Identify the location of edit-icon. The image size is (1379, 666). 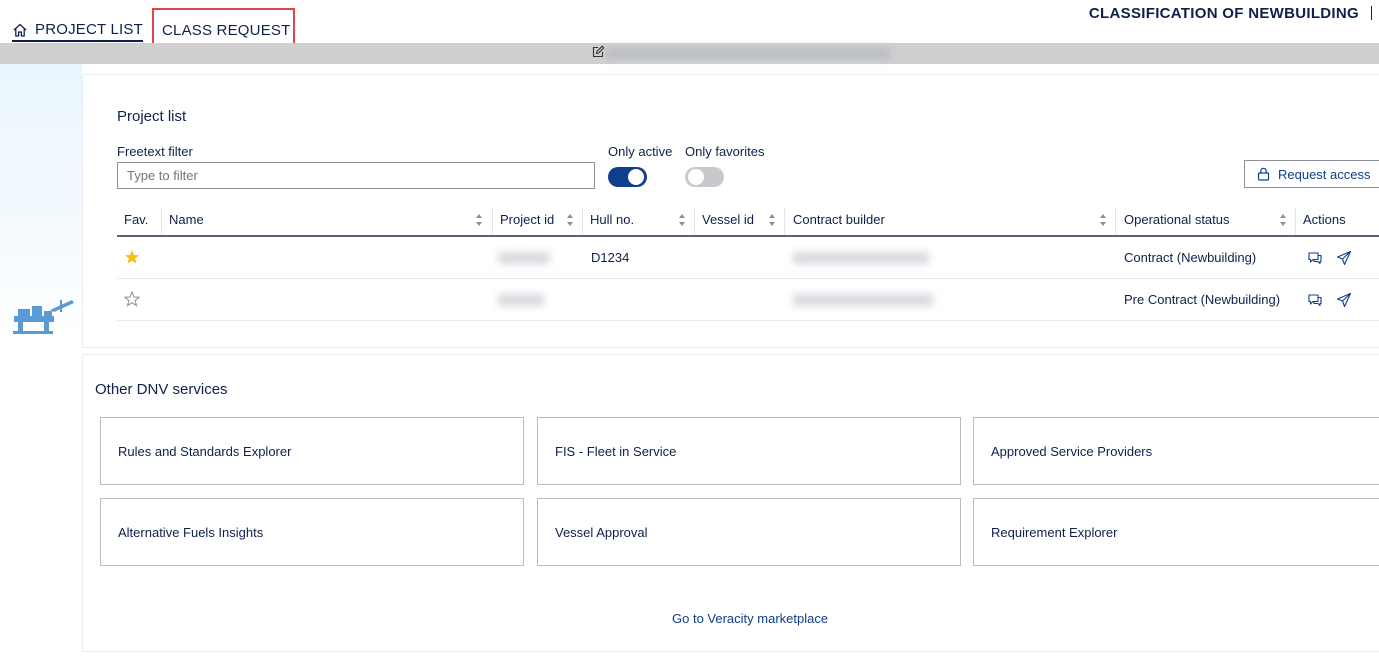
(598, 52).